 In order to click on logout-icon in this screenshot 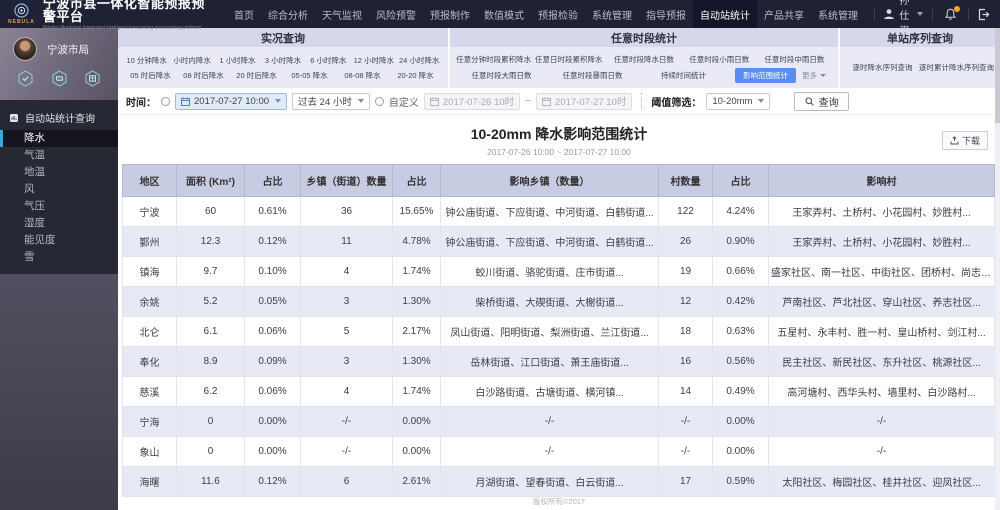, I will do `click(983, 14)`.